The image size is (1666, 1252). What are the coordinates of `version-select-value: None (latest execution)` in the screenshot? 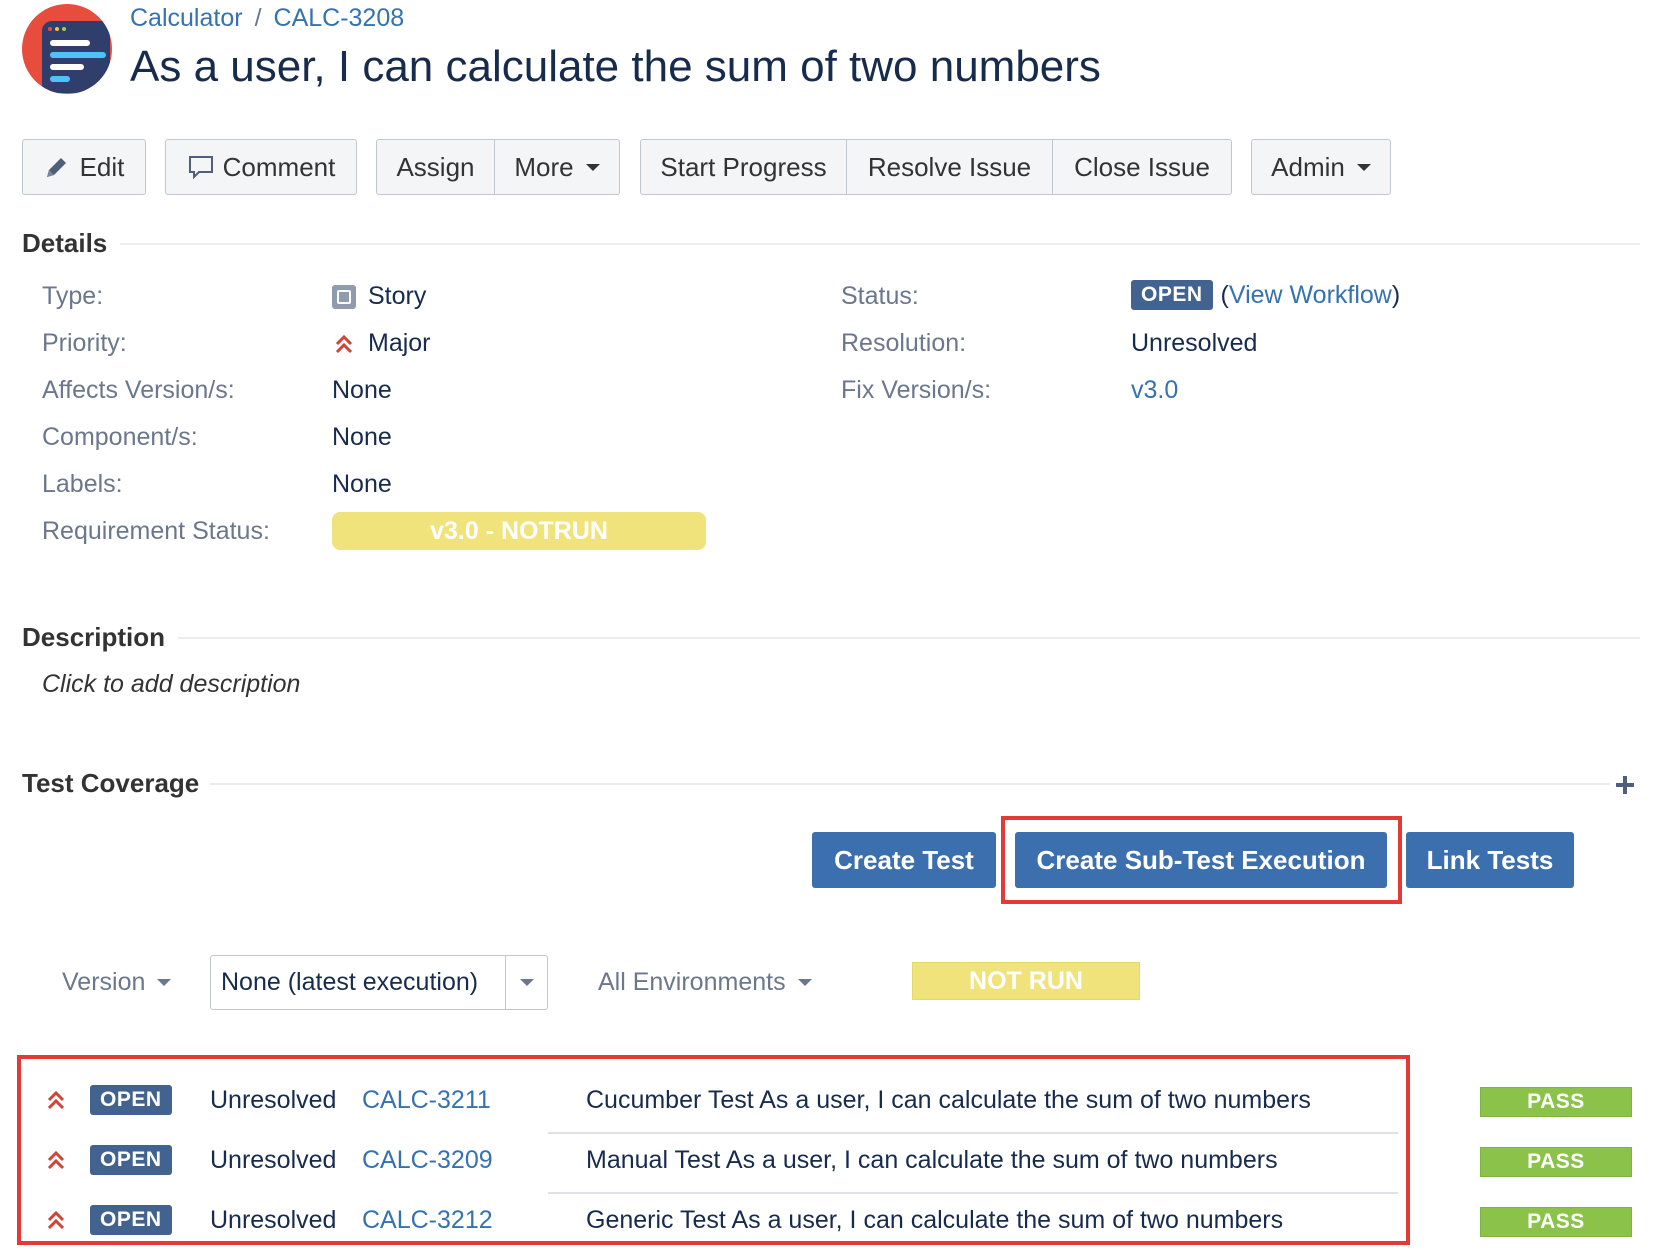 It's located at (350, 982).